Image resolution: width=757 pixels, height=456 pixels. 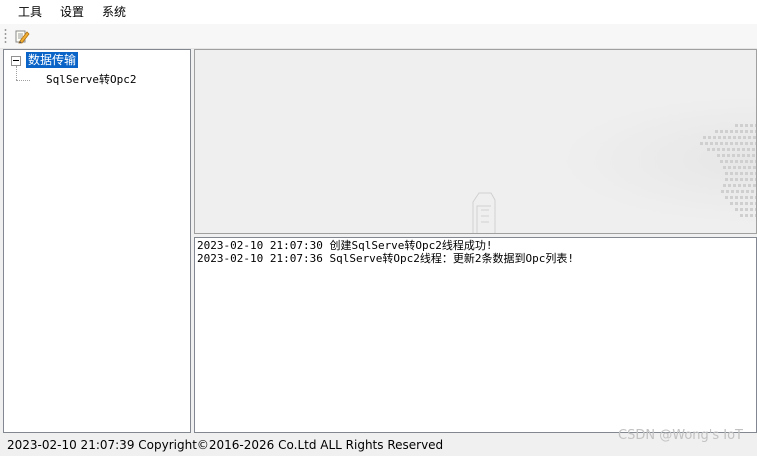 What do you see at coordinates (680, 435) in the screenshot?
I see `watermark: CSDN @Wong's IoT` at bounding box center [680, 435].